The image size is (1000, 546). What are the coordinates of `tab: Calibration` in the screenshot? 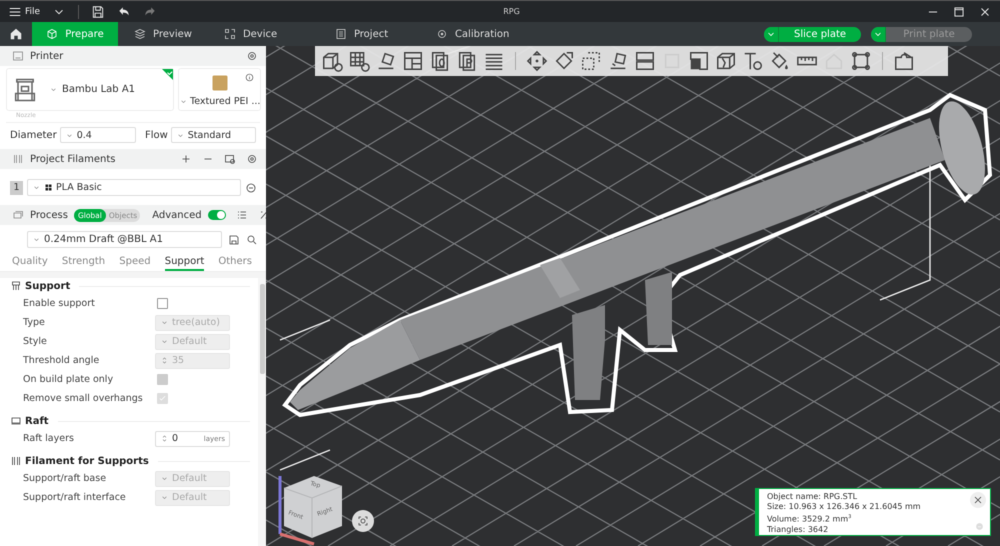 It's located at (473, 34).